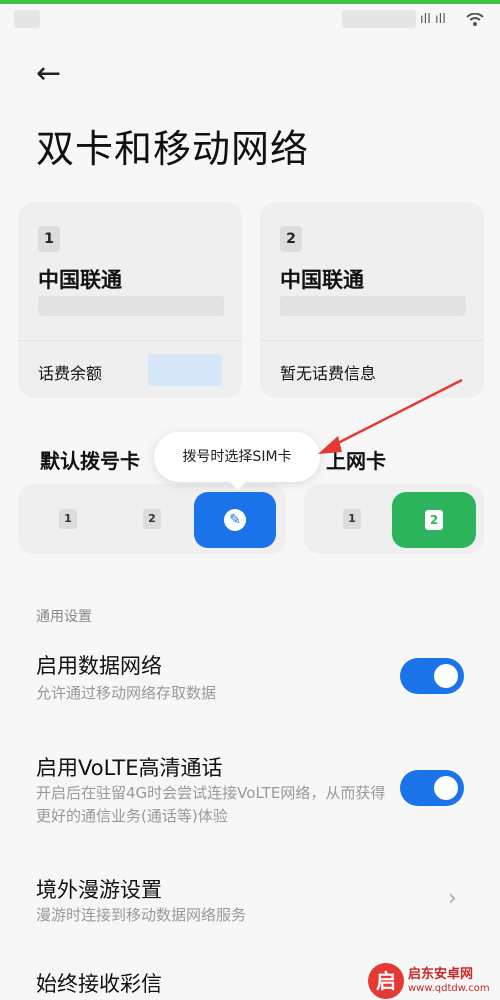  Describe the element at coordinates (434, 520) in the screenshot. I see `data-option-sim2: 2` at that location.